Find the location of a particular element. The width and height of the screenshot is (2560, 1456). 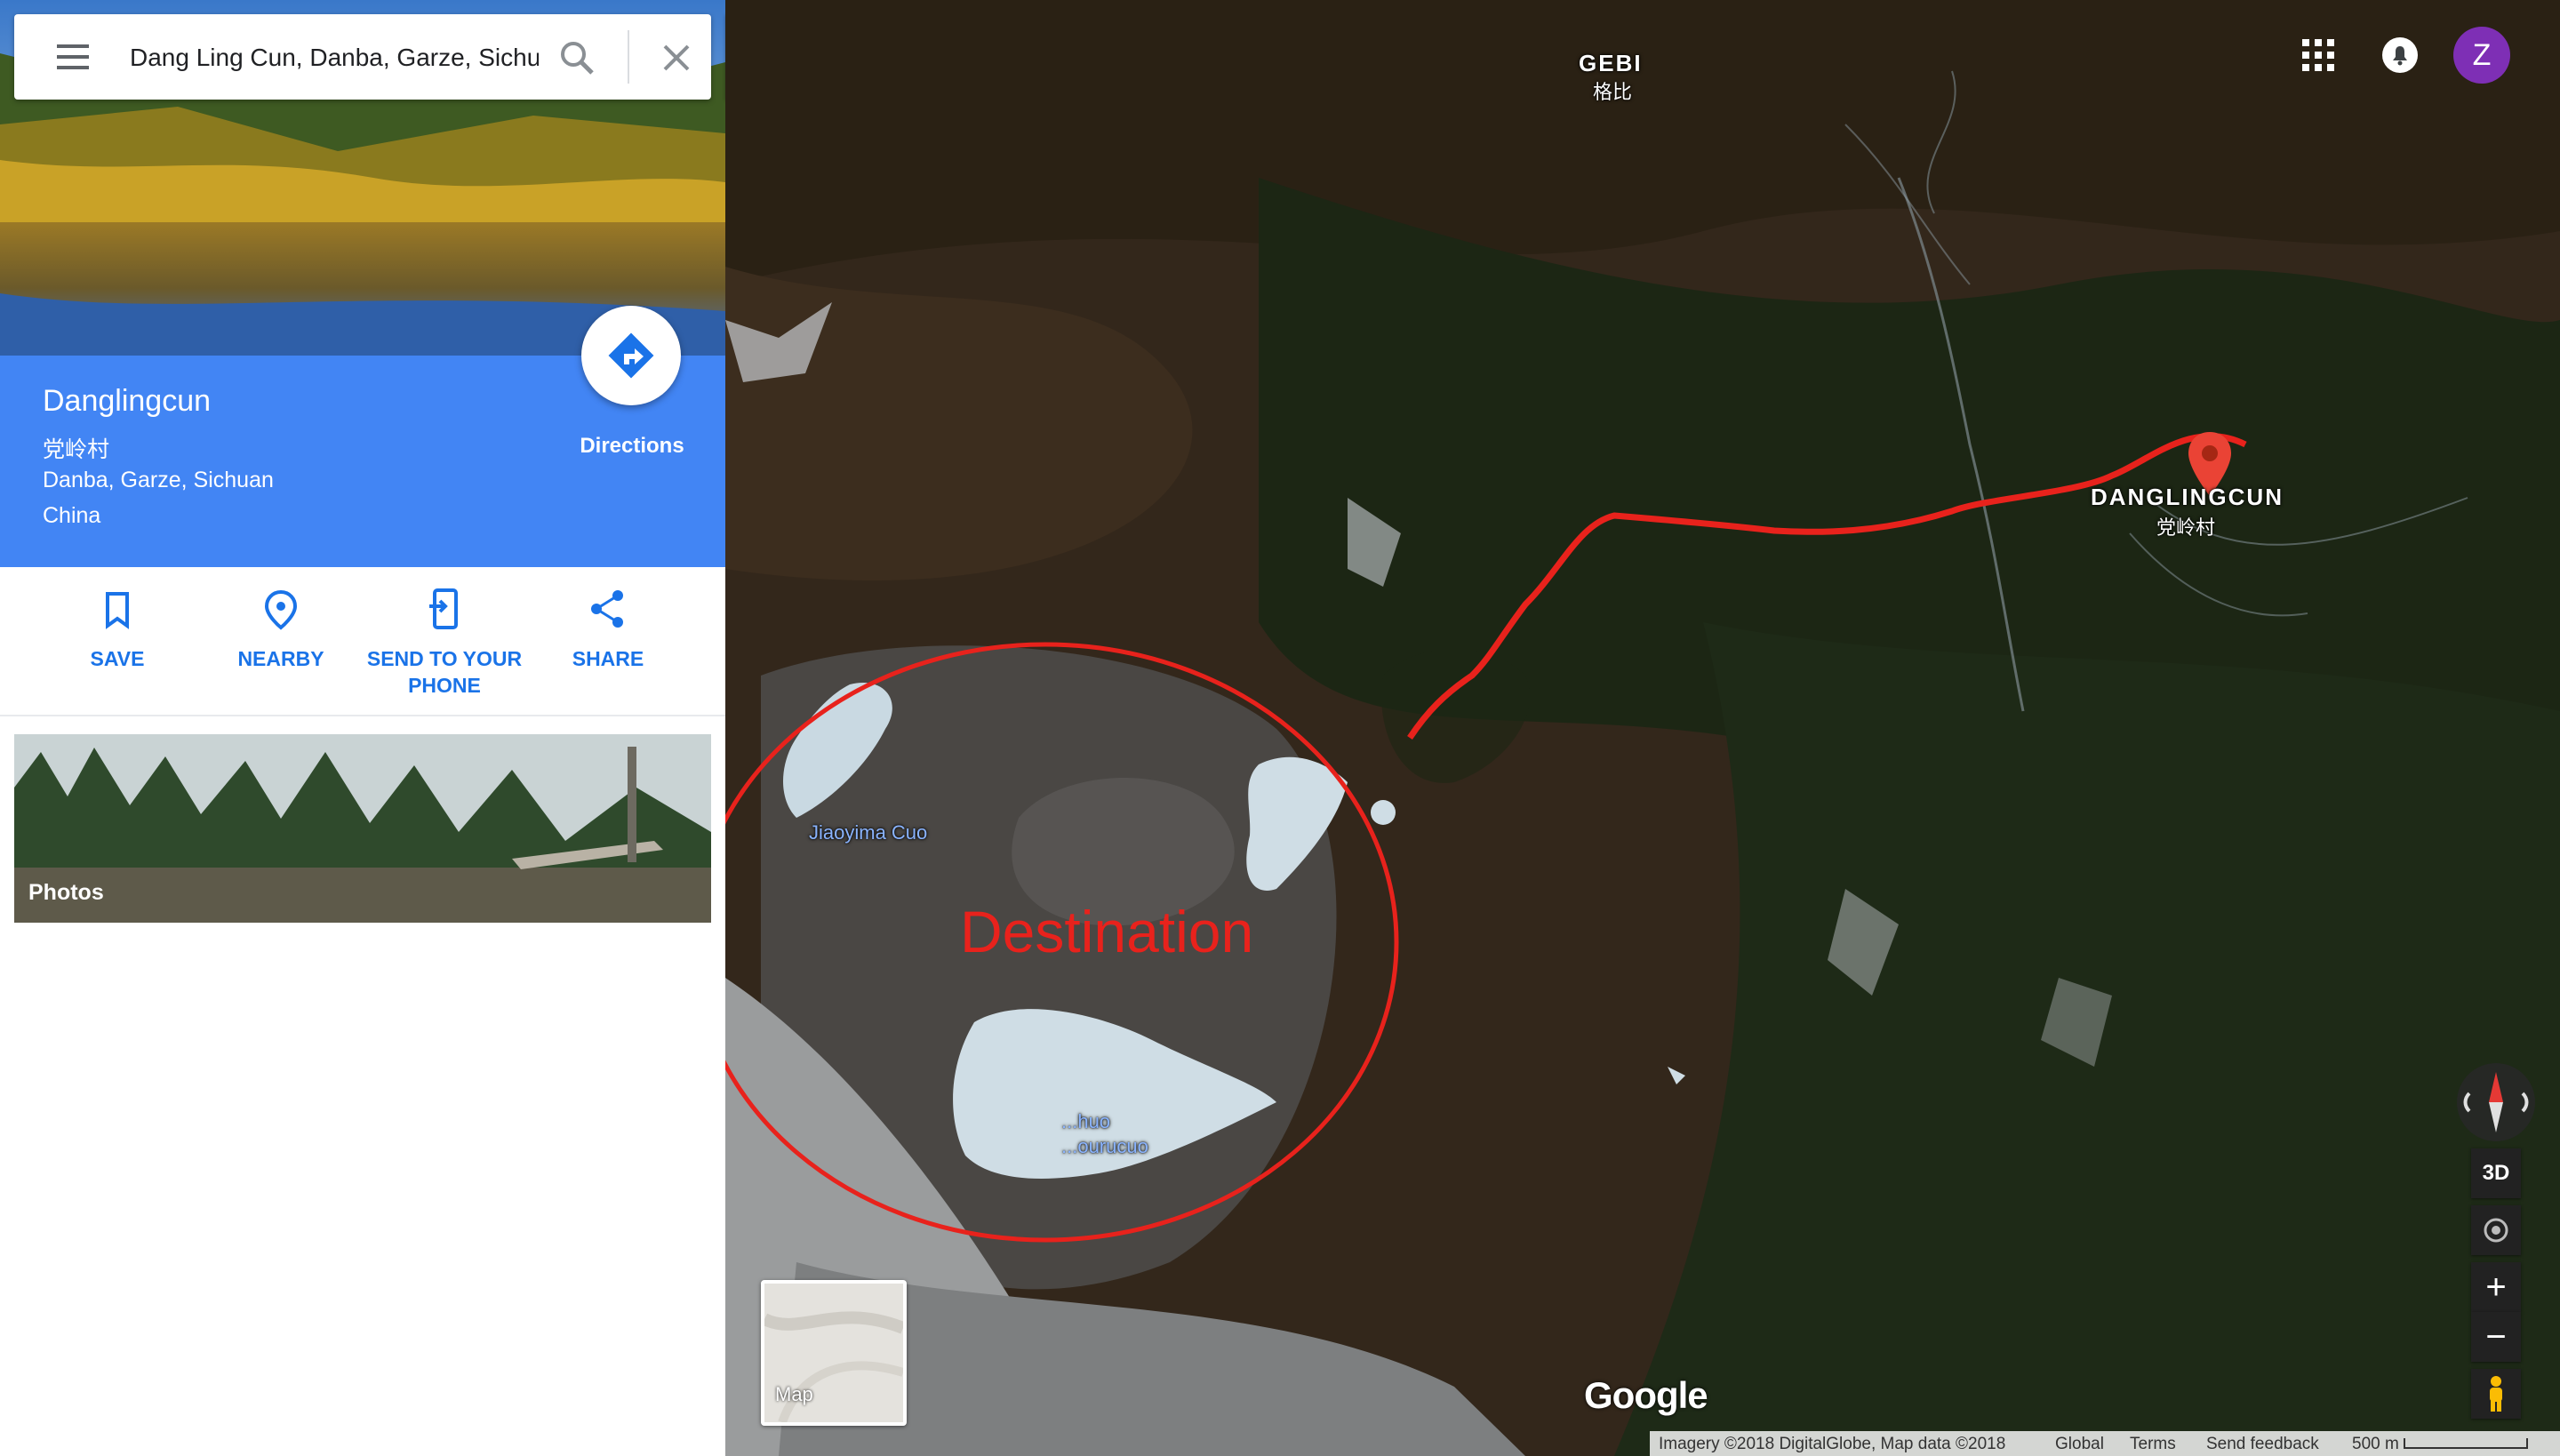

notifications-button is located at coordinates (2400, 55).